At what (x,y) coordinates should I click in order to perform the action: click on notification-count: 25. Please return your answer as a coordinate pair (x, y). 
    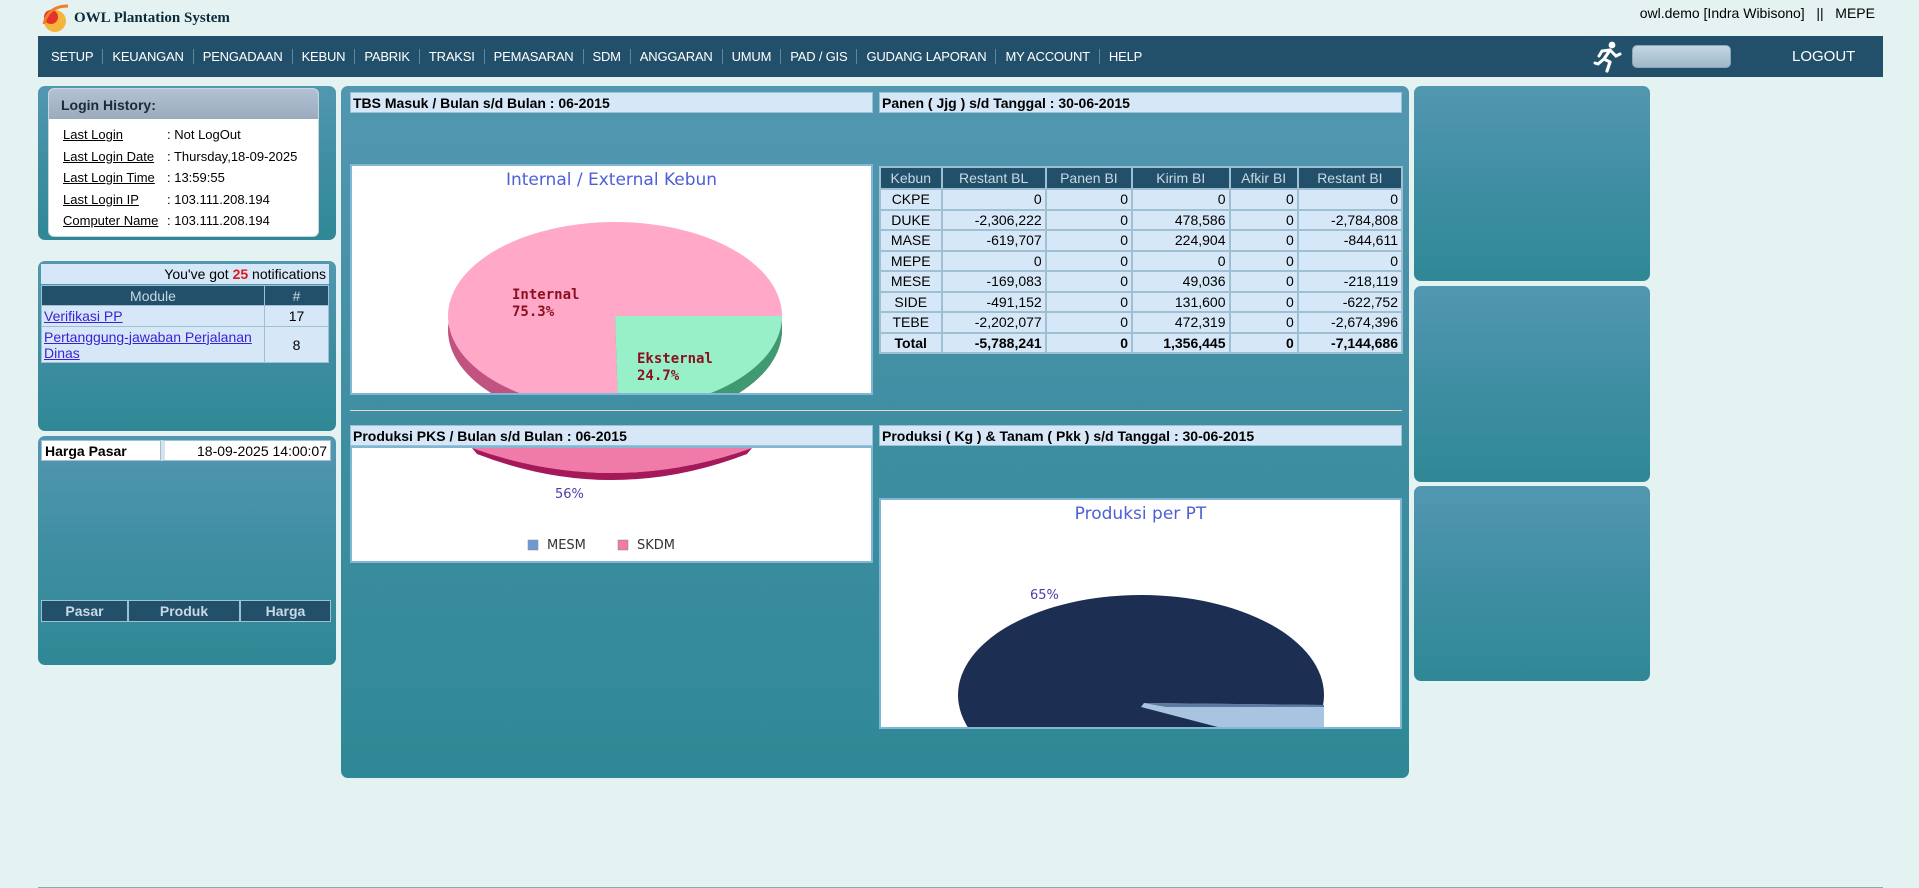
    Looking at the image, I should click on (240, 274).